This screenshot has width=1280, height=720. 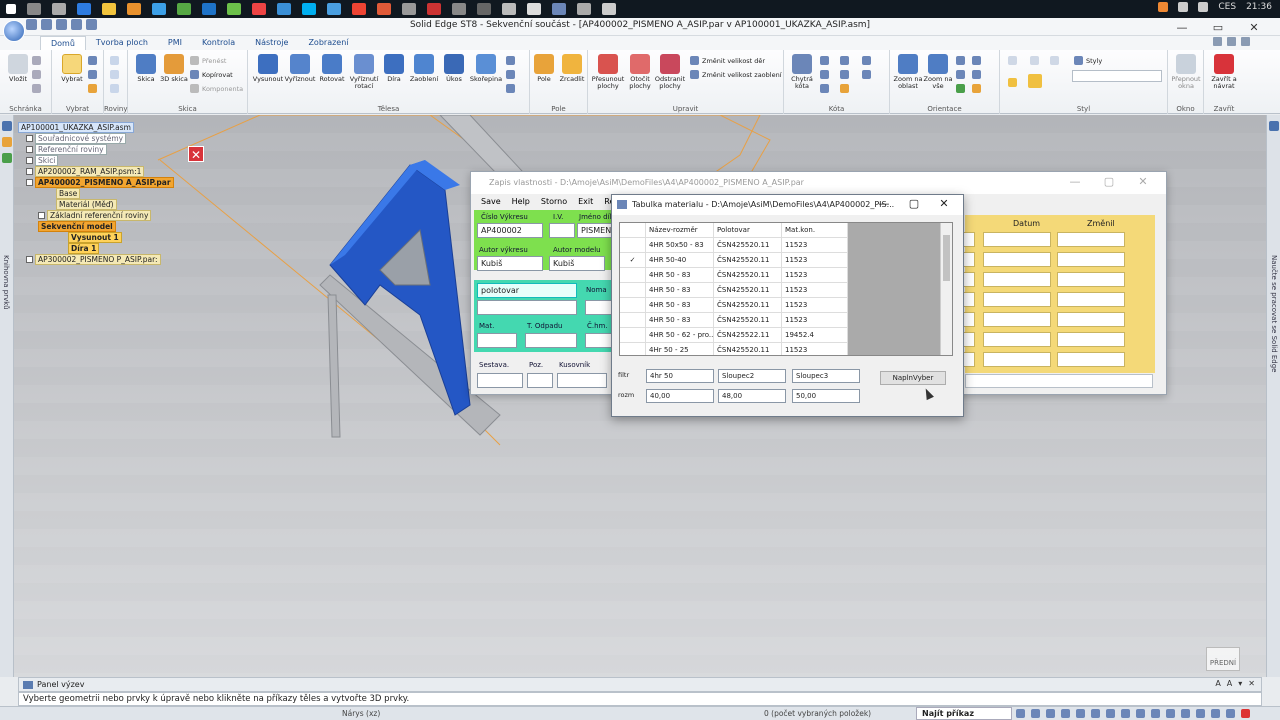 I want to click on store-icon, so click(x=84, y=9).